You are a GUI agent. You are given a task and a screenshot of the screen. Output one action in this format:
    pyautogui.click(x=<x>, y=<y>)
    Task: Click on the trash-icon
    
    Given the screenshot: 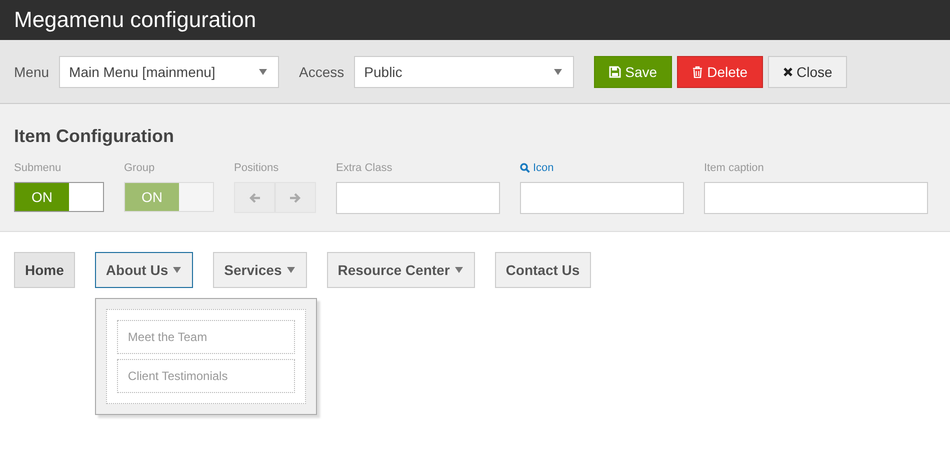 What is the action you would take?
    pyautogui.click(x=698, y=72)
    